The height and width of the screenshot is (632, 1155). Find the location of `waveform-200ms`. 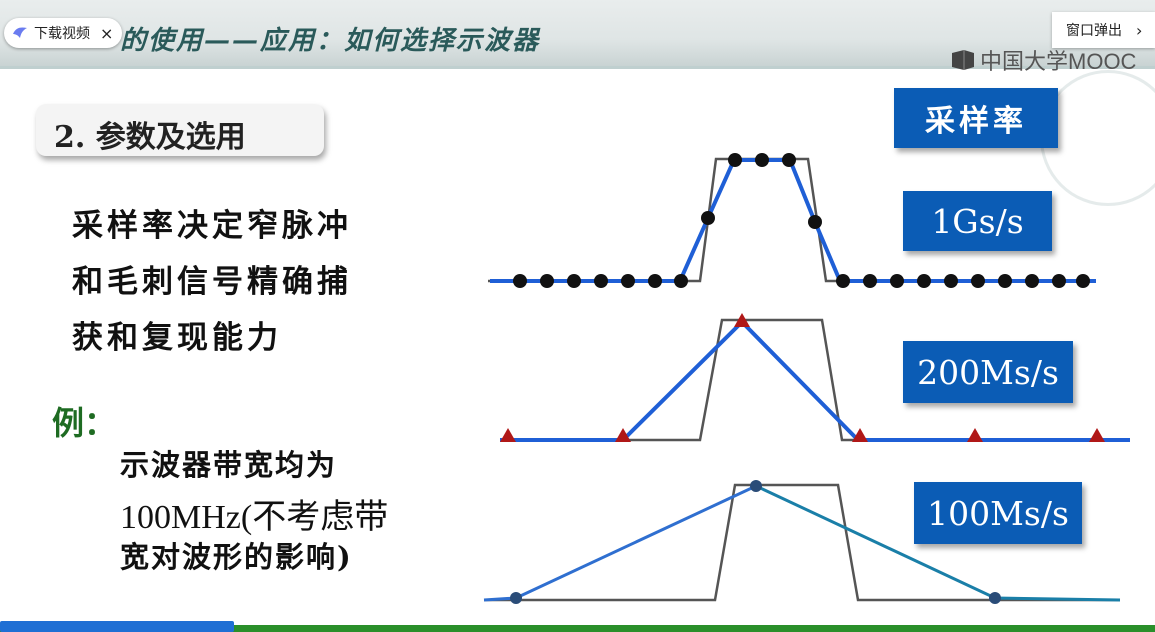

waveform-200ms is located at coordinates (815, 377).